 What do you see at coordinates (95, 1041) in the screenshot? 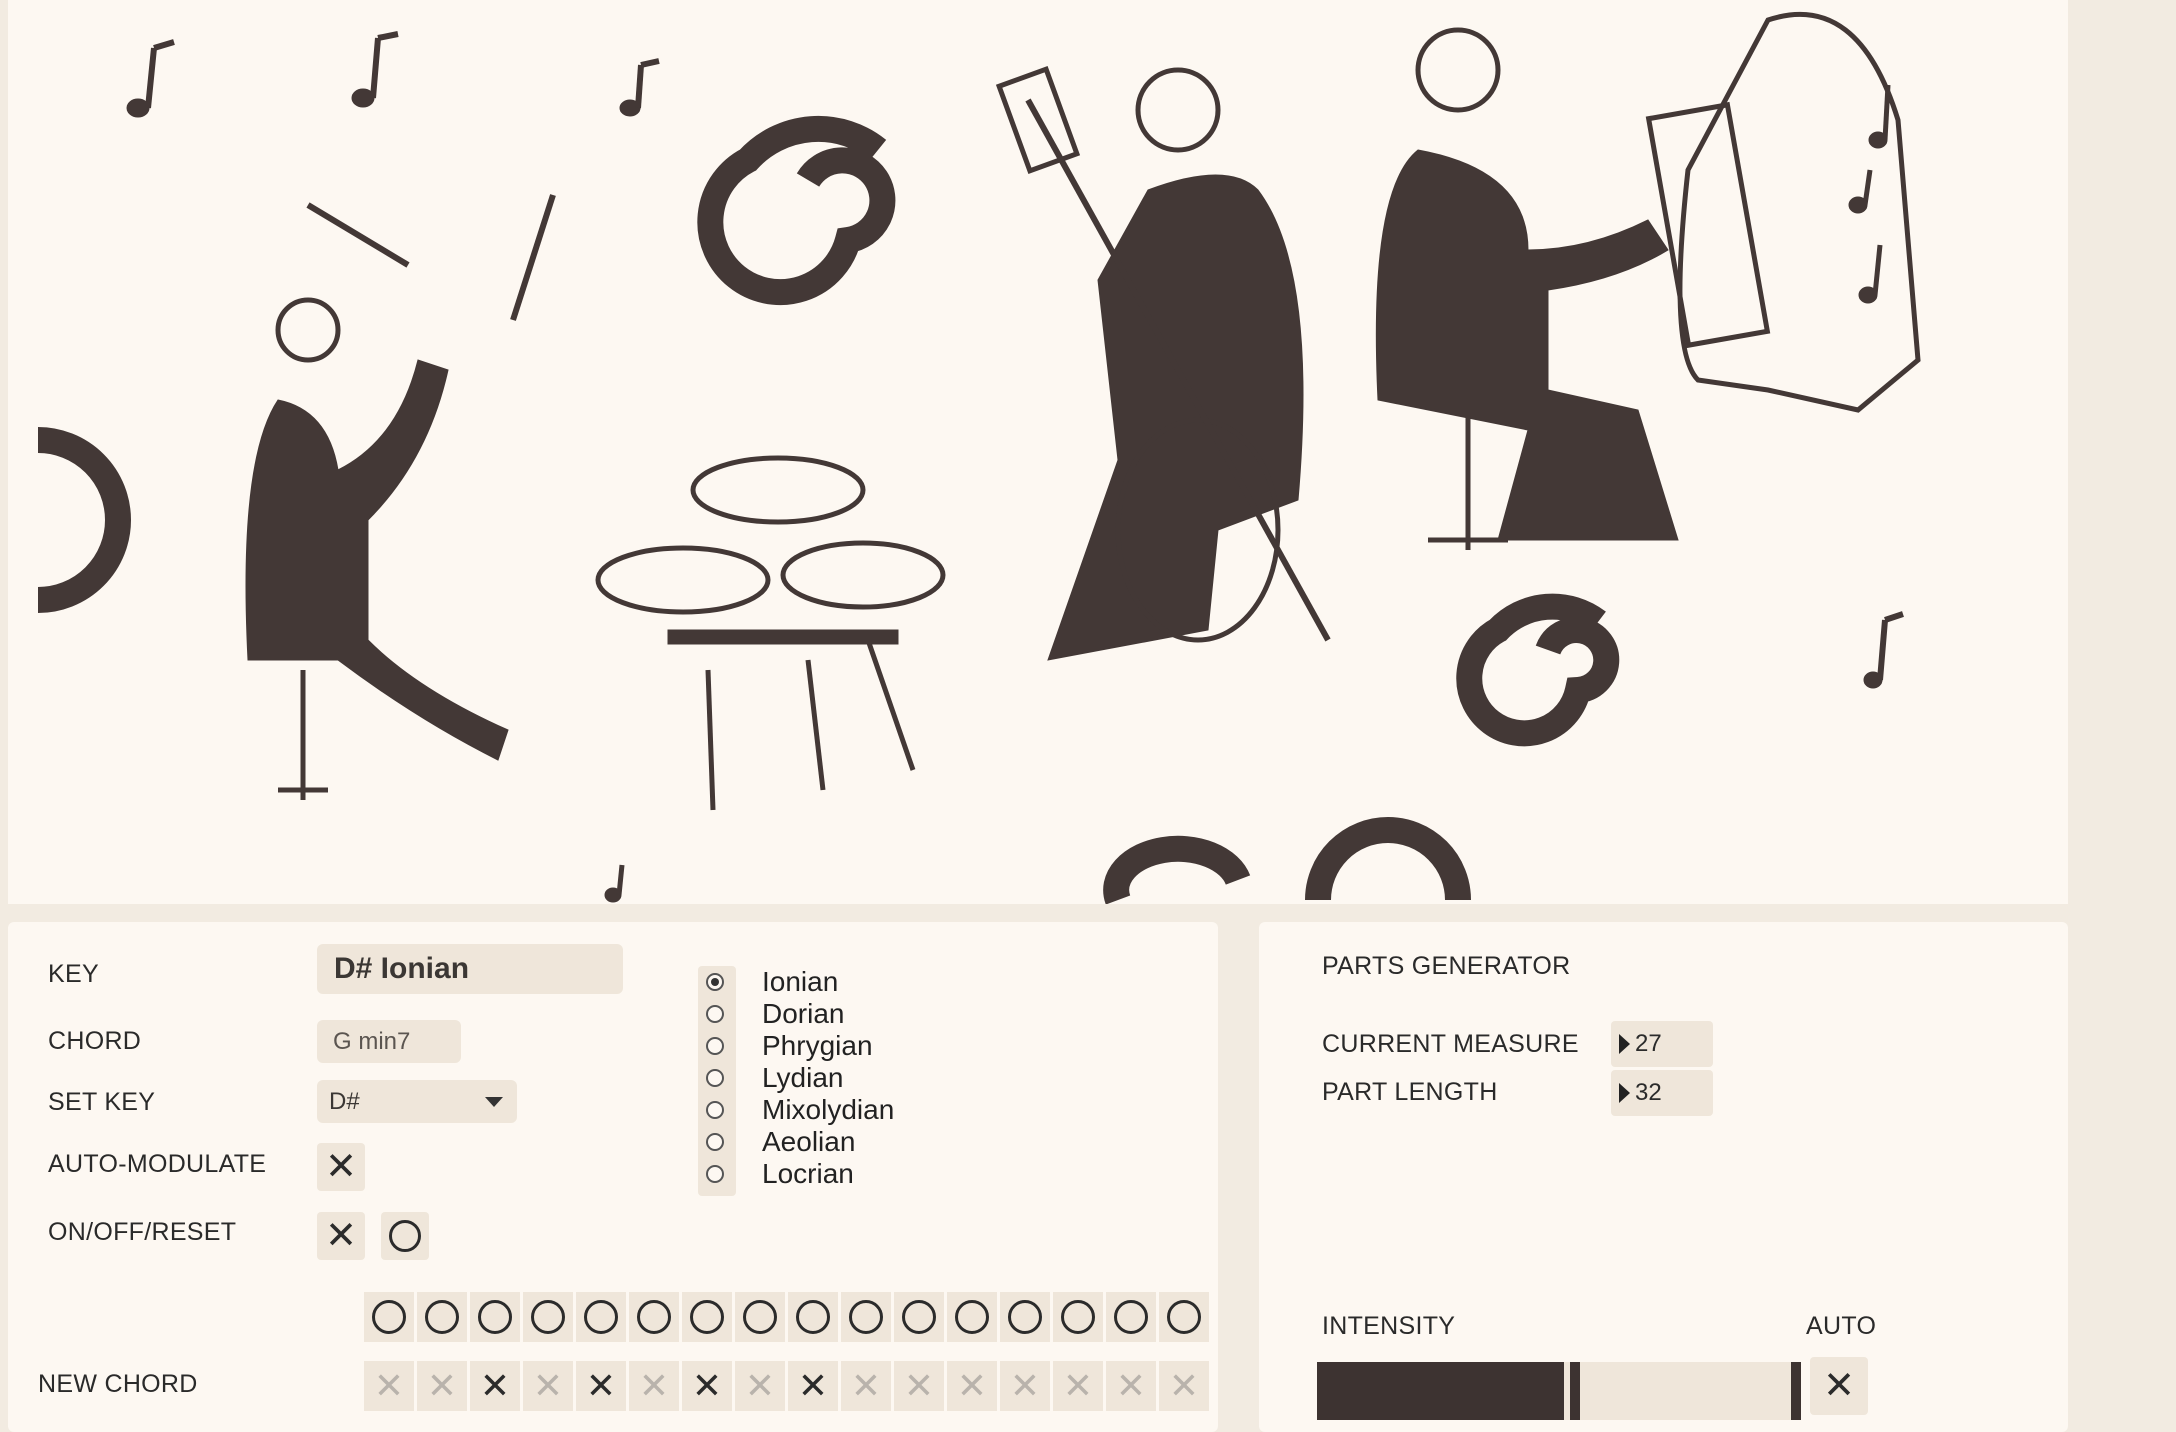
I see `chord-label: CHORD` at bounding box center [95, 1041].